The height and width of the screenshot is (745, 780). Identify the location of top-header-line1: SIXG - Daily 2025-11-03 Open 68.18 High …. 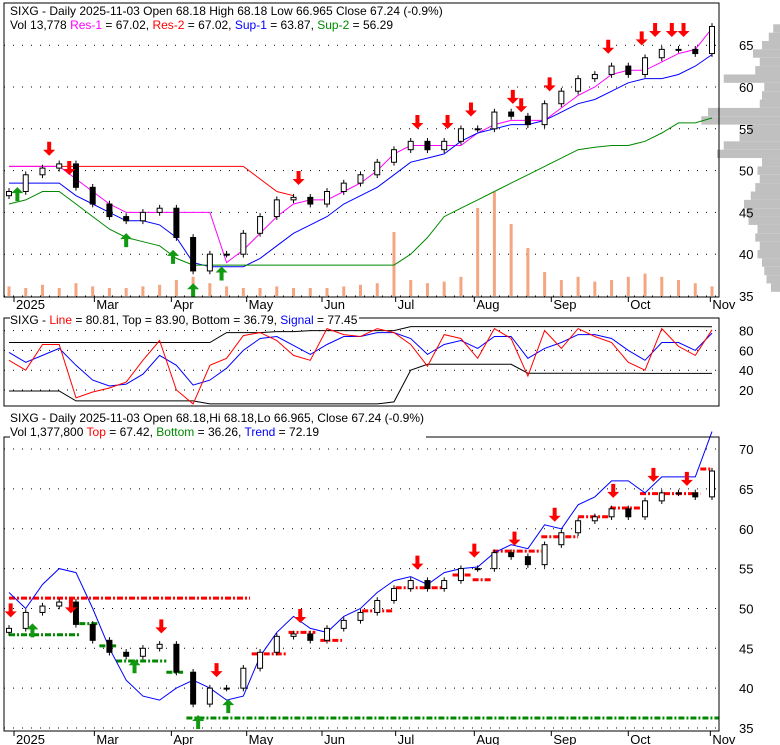
(226, 11).